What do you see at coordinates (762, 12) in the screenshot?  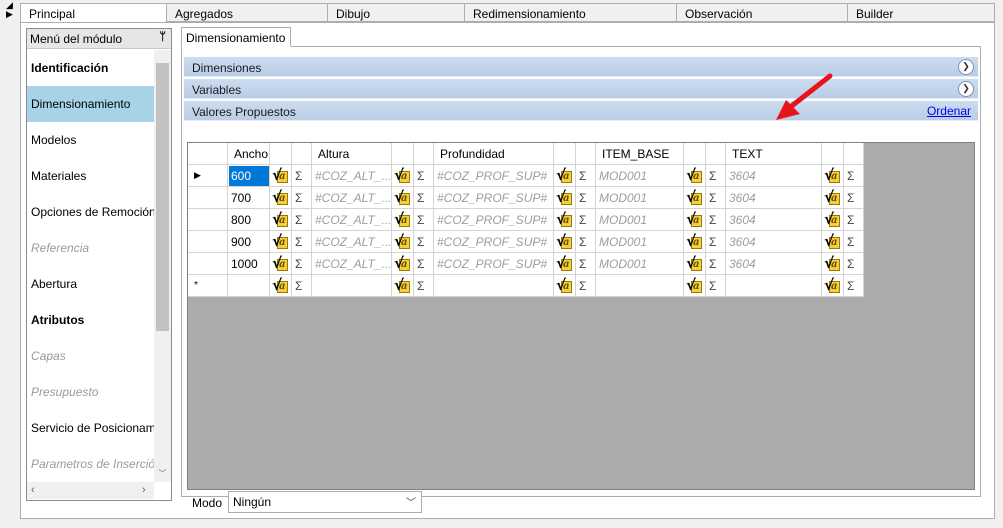 I see `tab-observacion: Observación` at bounding box center [762, 12].